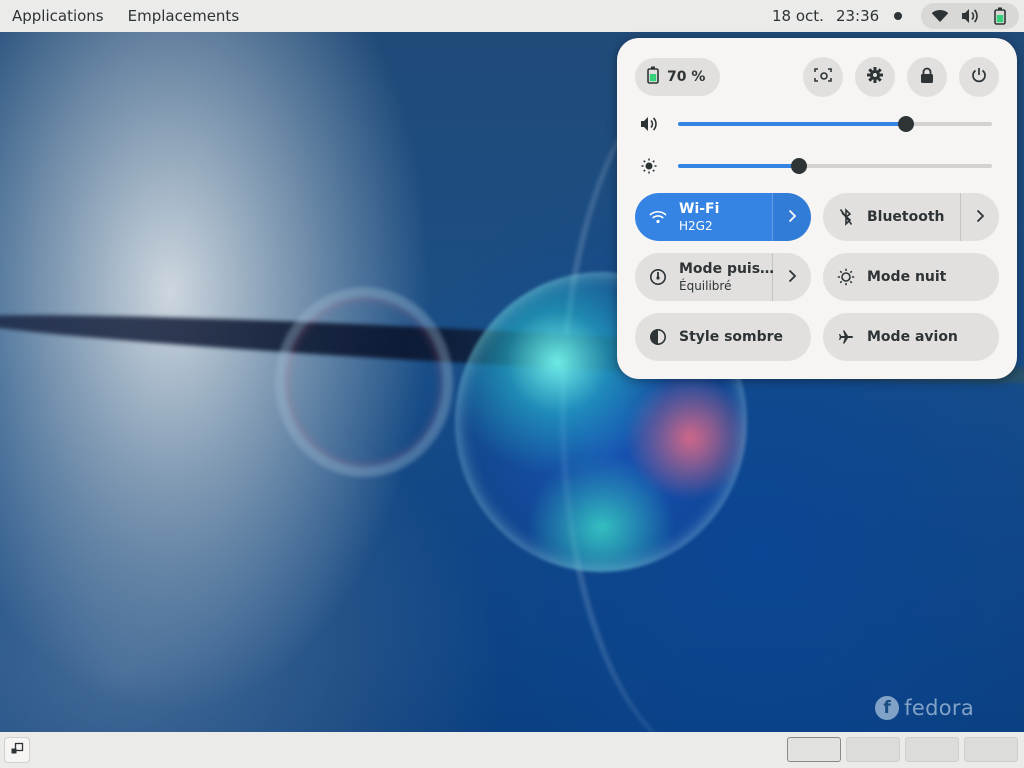 The image size is (1024, 768). What do you see at coordinates (658, 337) in the screenshot?
I see `dark-style-icon` at bounding box center [658, 337].